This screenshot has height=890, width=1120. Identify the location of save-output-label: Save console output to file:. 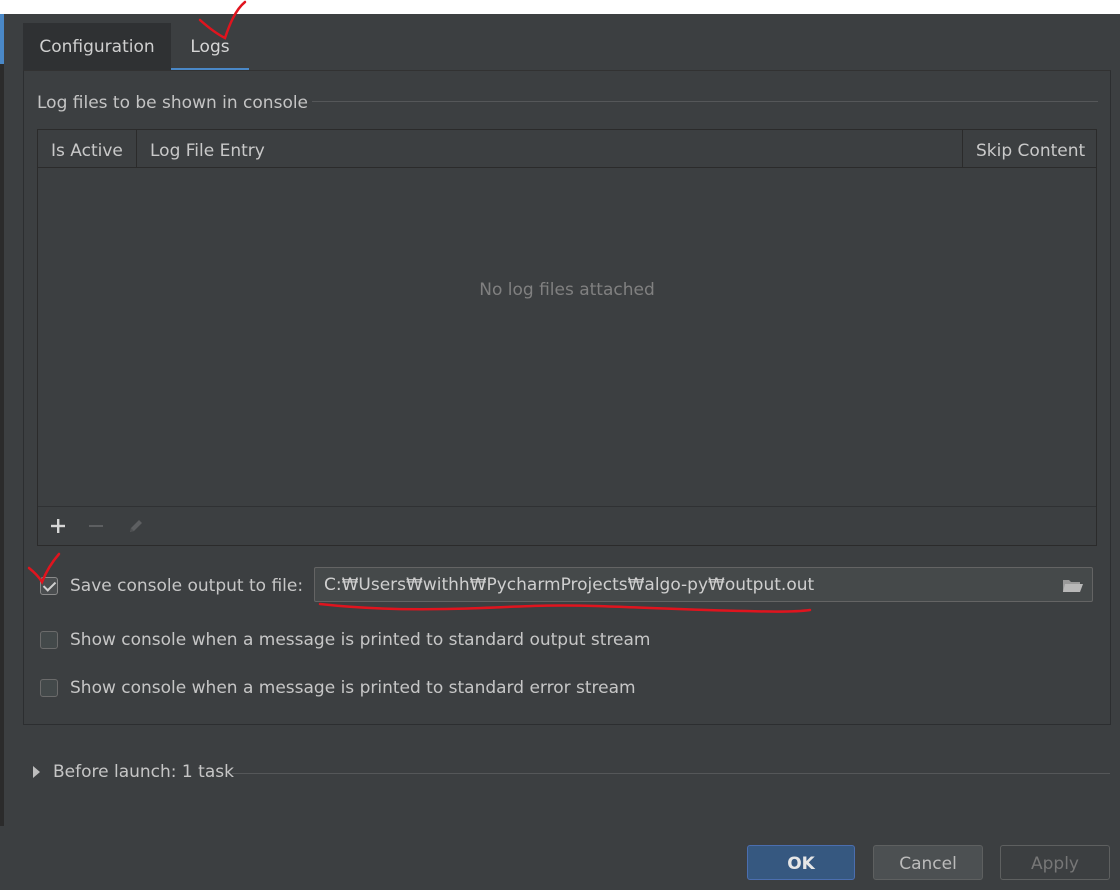
(187, 586).